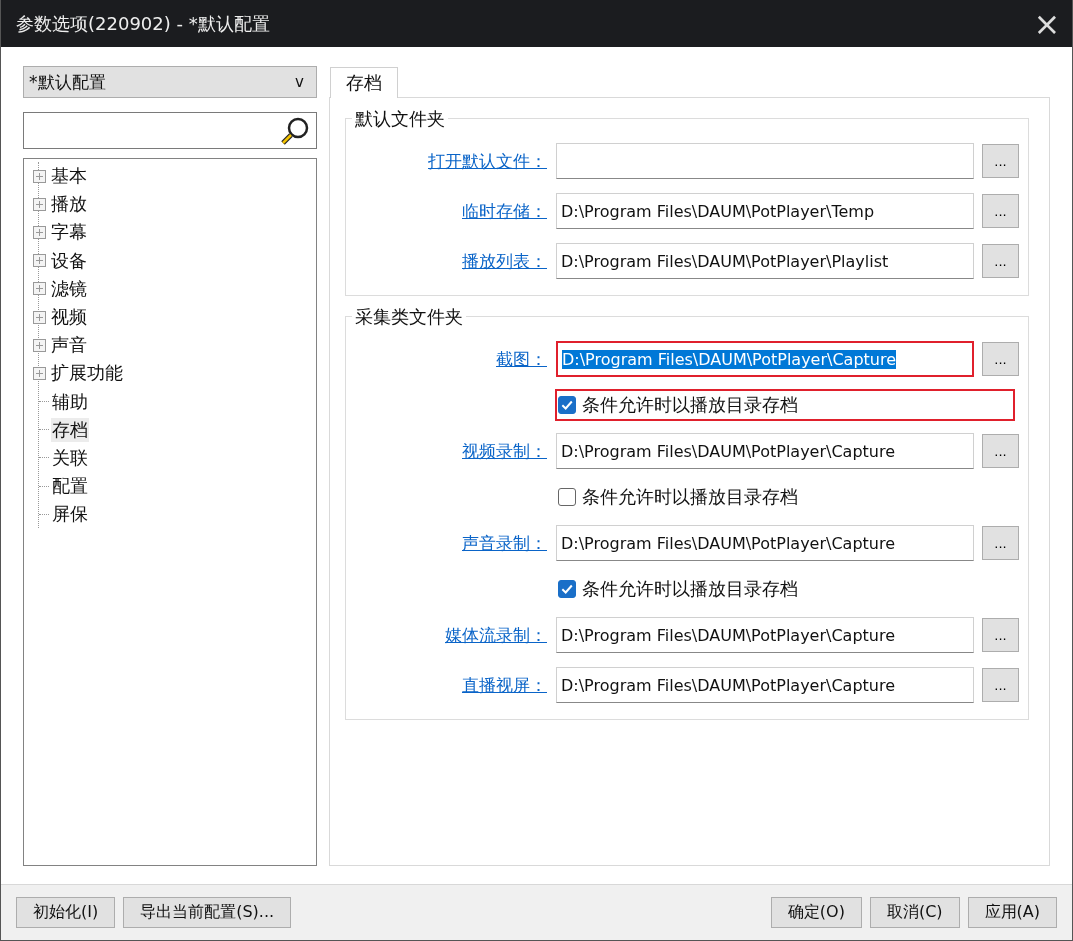 The width and height of the screenshot is (1073, 941). Describe the element at coordinates (69, 317) in the screenshot. I see `tree-item: 视频` at that location.